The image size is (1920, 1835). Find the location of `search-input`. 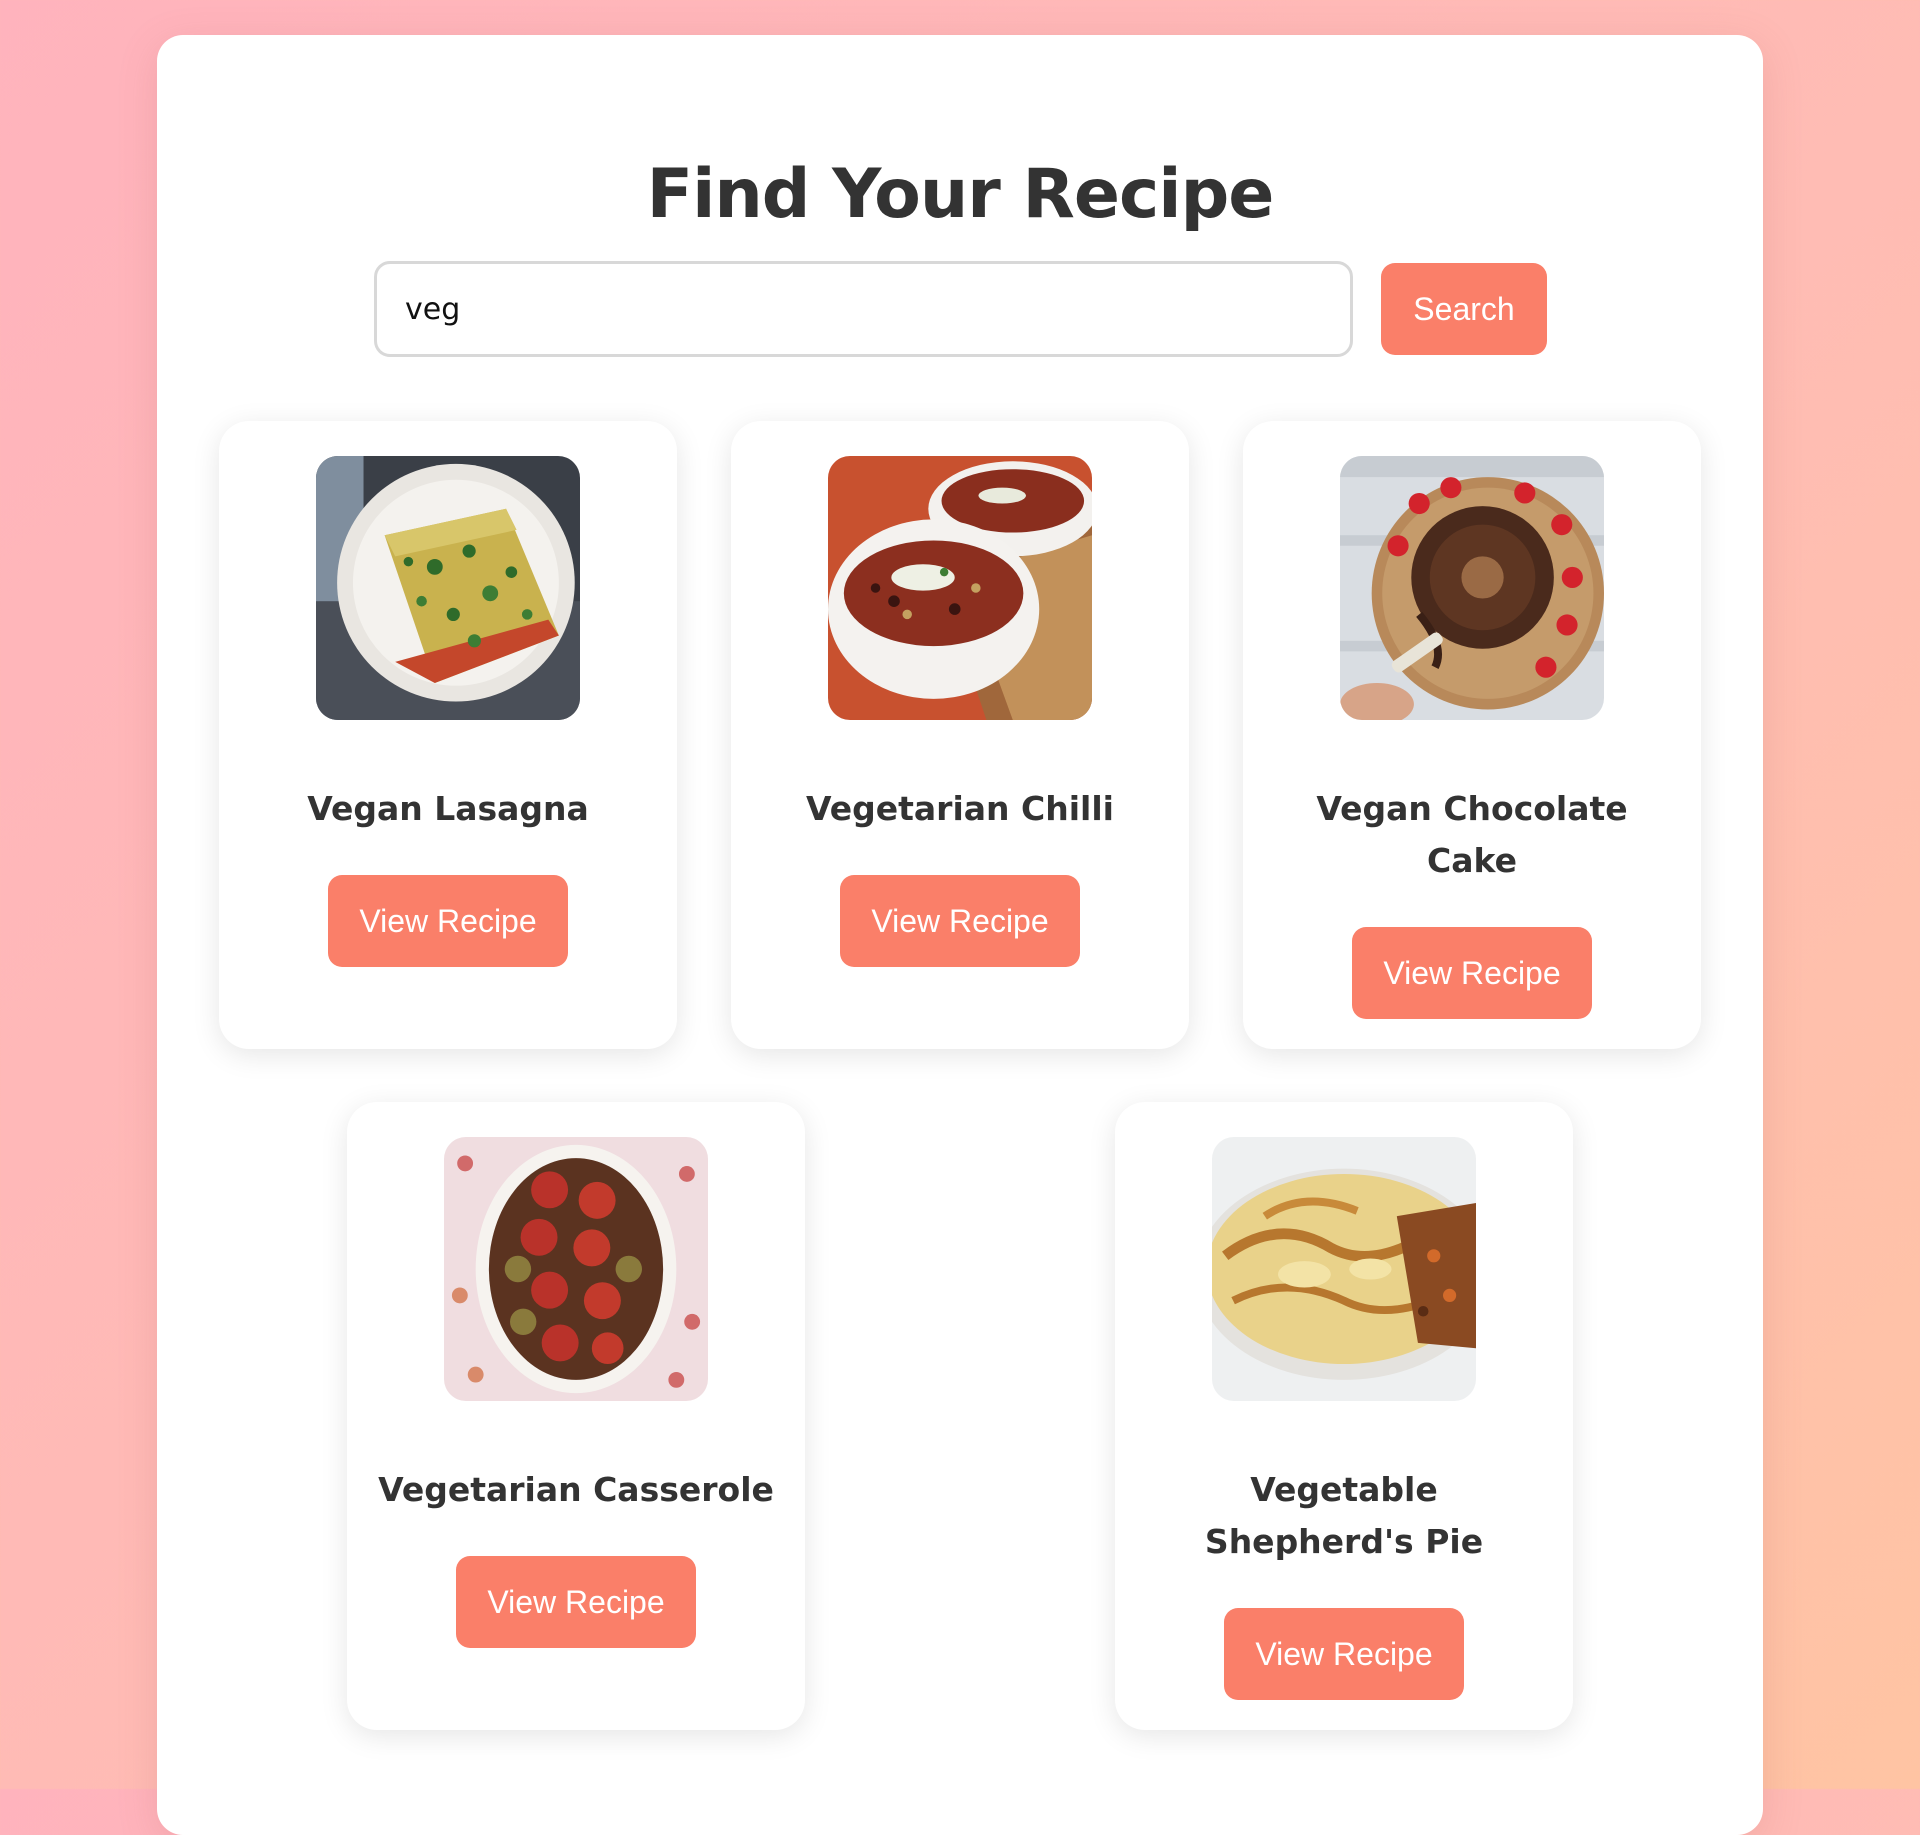

search-input is located at coordinates (863, 309).